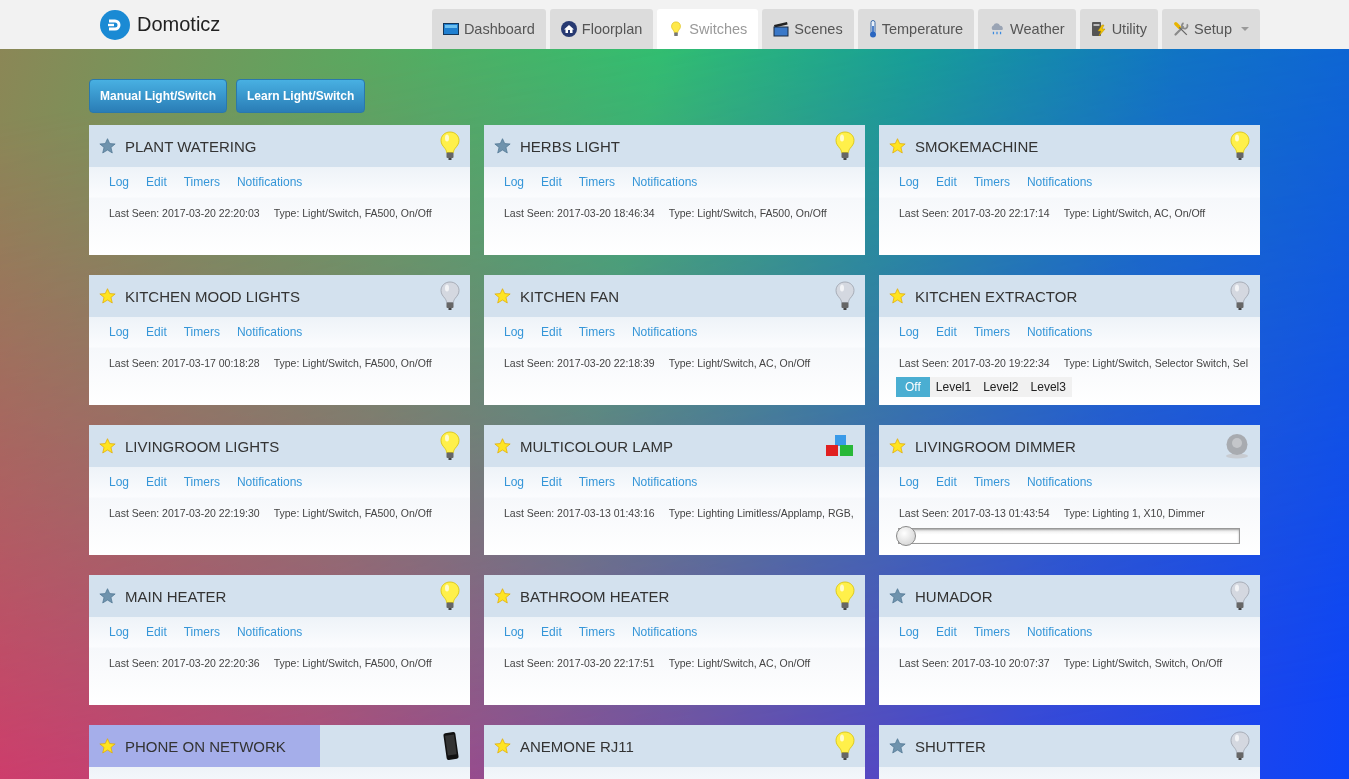 Image resolution: width=1349 pixels, height=779 pixels. What do you see at coordinates (739, 663) in the screenshot?
I see `device-type-text: Type: Light/Switch, AC, On/Off` at bounding box center [739, 663].